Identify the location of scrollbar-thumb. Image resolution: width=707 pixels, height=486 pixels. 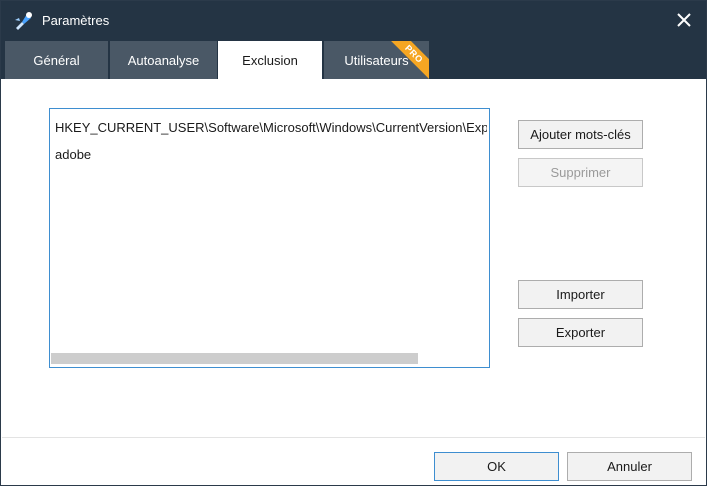
(234, 358).